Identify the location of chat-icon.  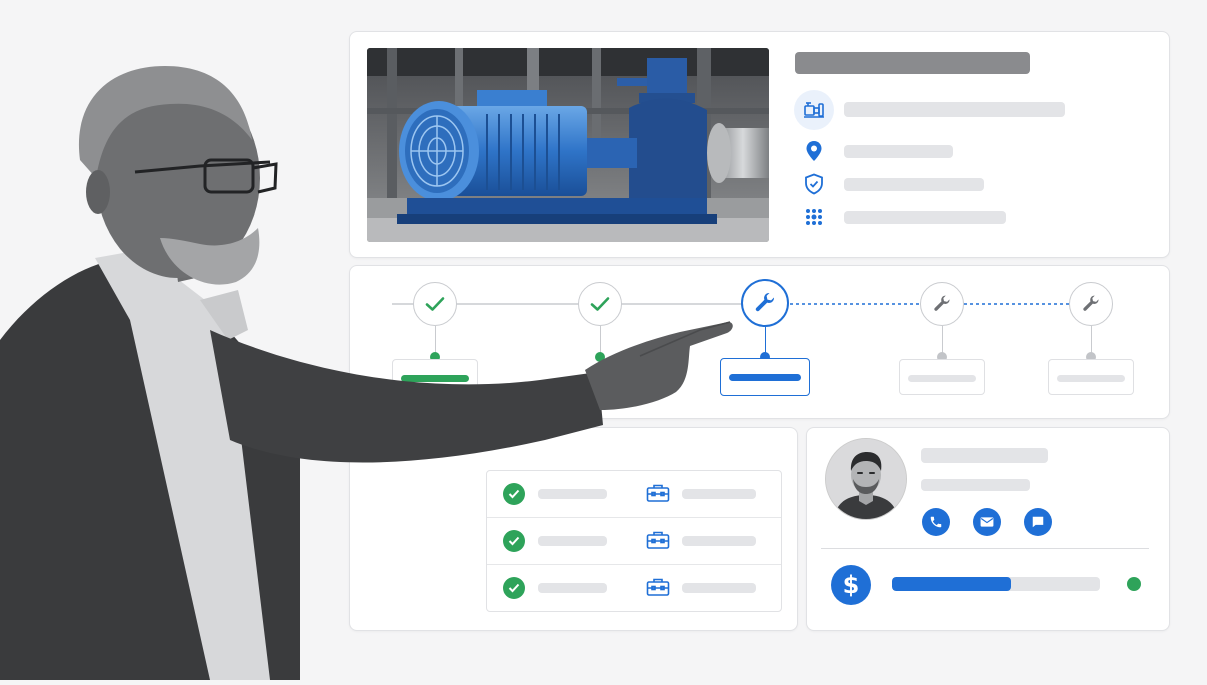
(1038, 522).